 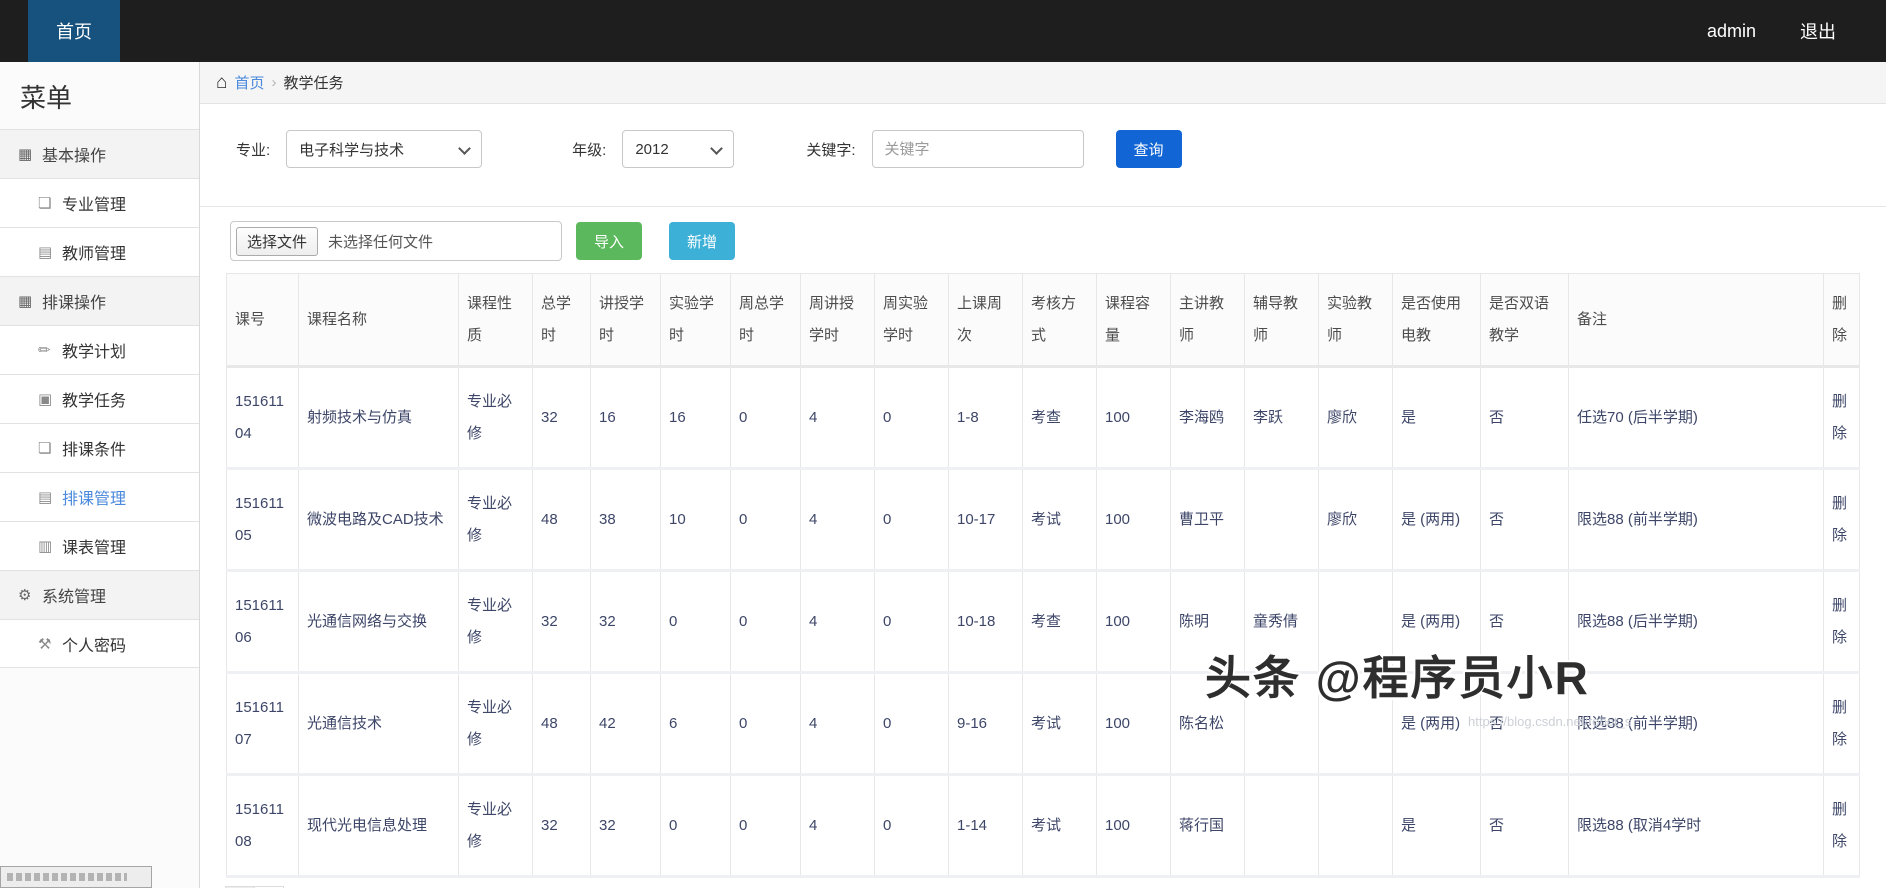 I want to click on magic-icon: ✏, so click(x=44, y=350).